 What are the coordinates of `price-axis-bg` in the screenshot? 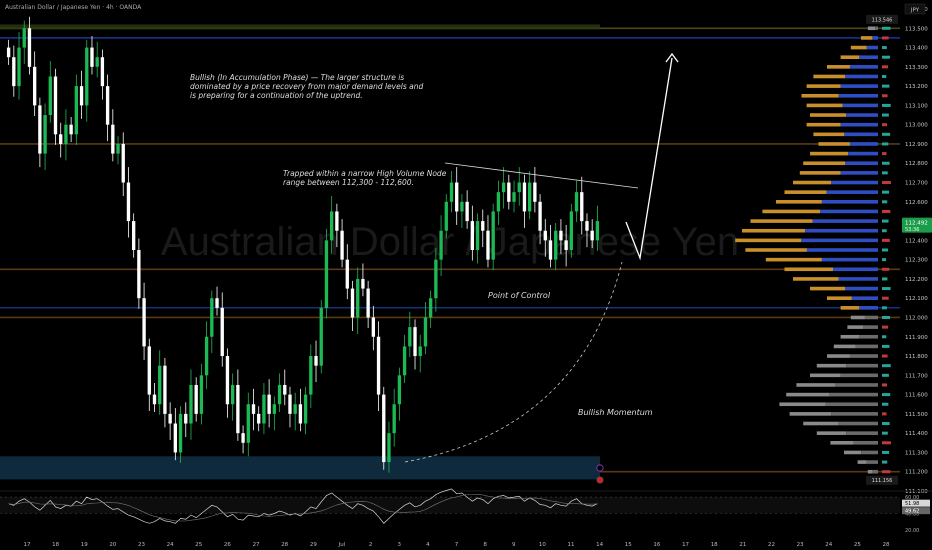 It's located at (916, 275).